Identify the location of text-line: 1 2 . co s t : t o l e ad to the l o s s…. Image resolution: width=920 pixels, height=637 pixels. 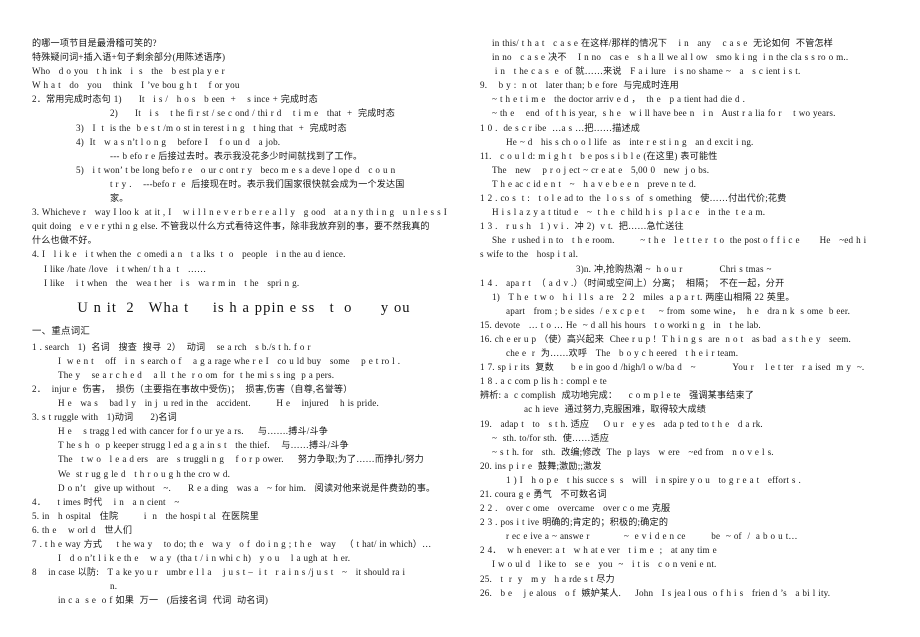
(633, 198).